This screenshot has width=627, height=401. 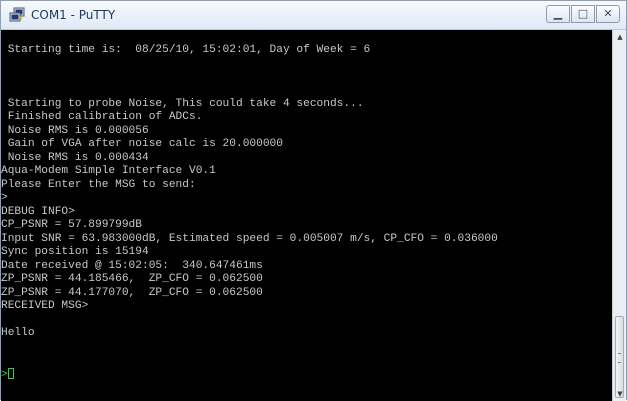 I want to click on minimize-icon: ▁, so click(x=558, y=13).